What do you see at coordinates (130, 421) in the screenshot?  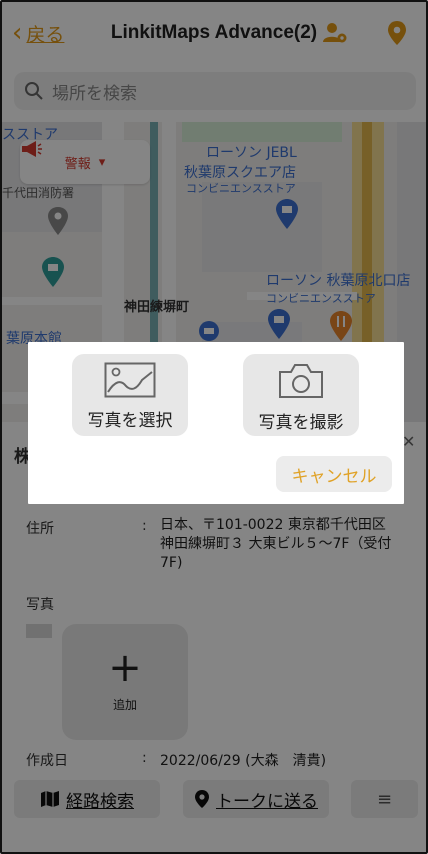 I see `select-photo-label: 写真を選択` at bounding box center [130, 421].